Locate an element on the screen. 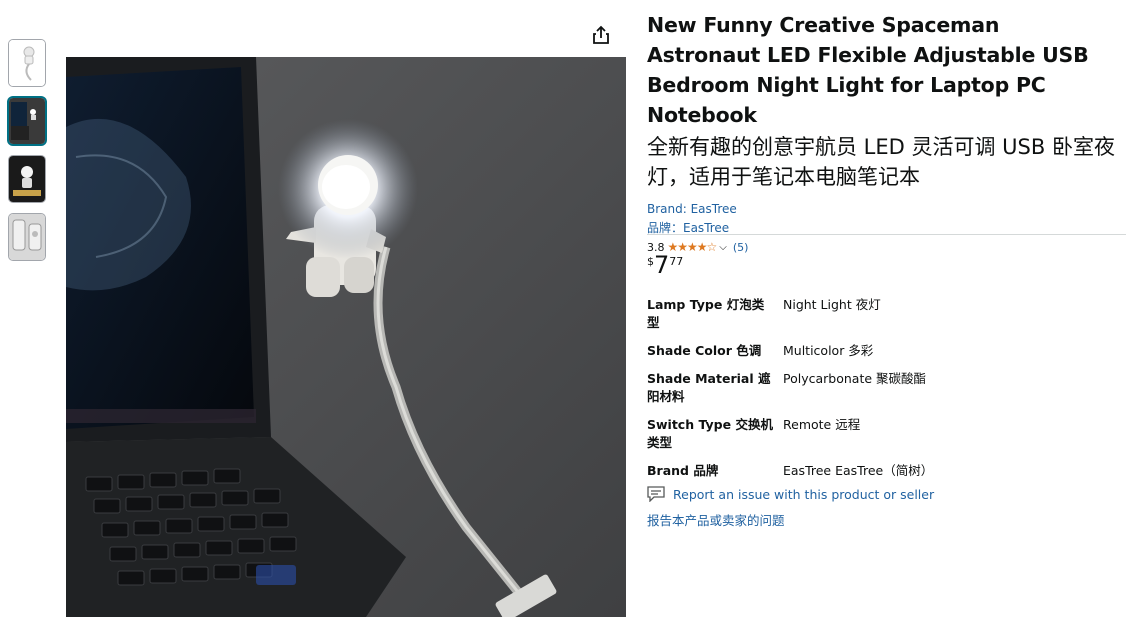 This screenshot has height=629, width=1126. spec-key: Shade Color 色调 is located at coordinates (704, 350).